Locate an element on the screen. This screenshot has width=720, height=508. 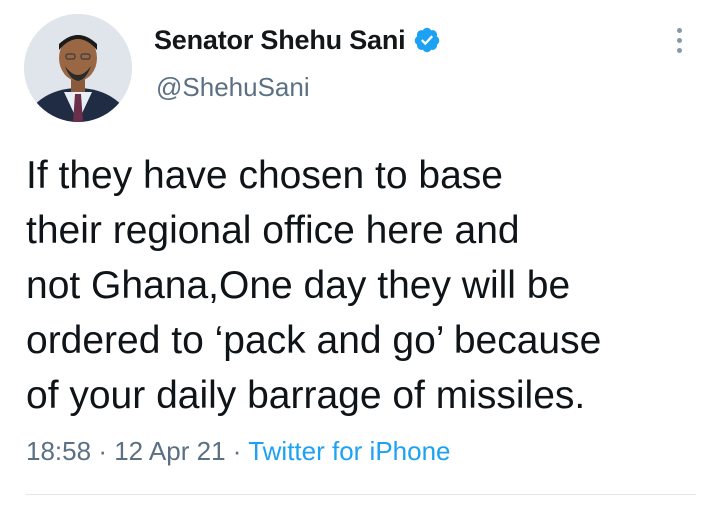
more-vertical-icon is located at coordinates (679, 40).